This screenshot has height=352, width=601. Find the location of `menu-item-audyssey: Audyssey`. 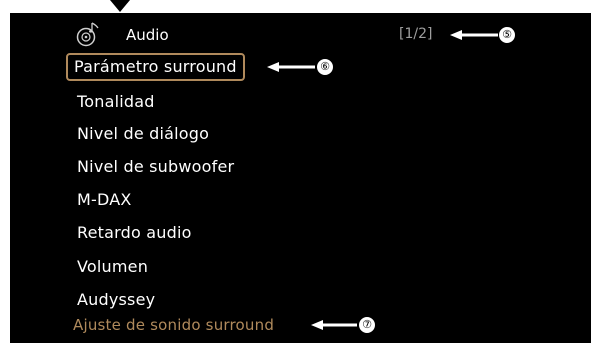

menu-item-audyssey: Audyssey is located at coordinates (116, 299).